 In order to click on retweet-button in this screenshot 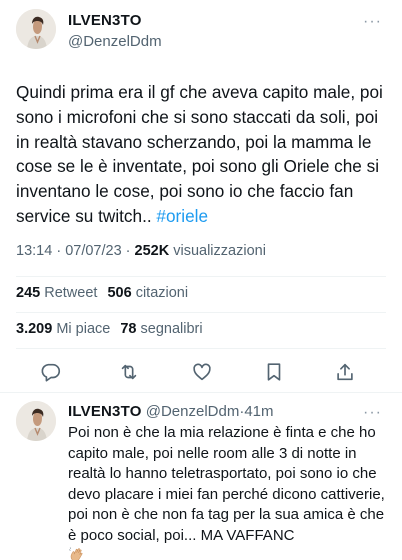, I will do `click(129, 372)`.